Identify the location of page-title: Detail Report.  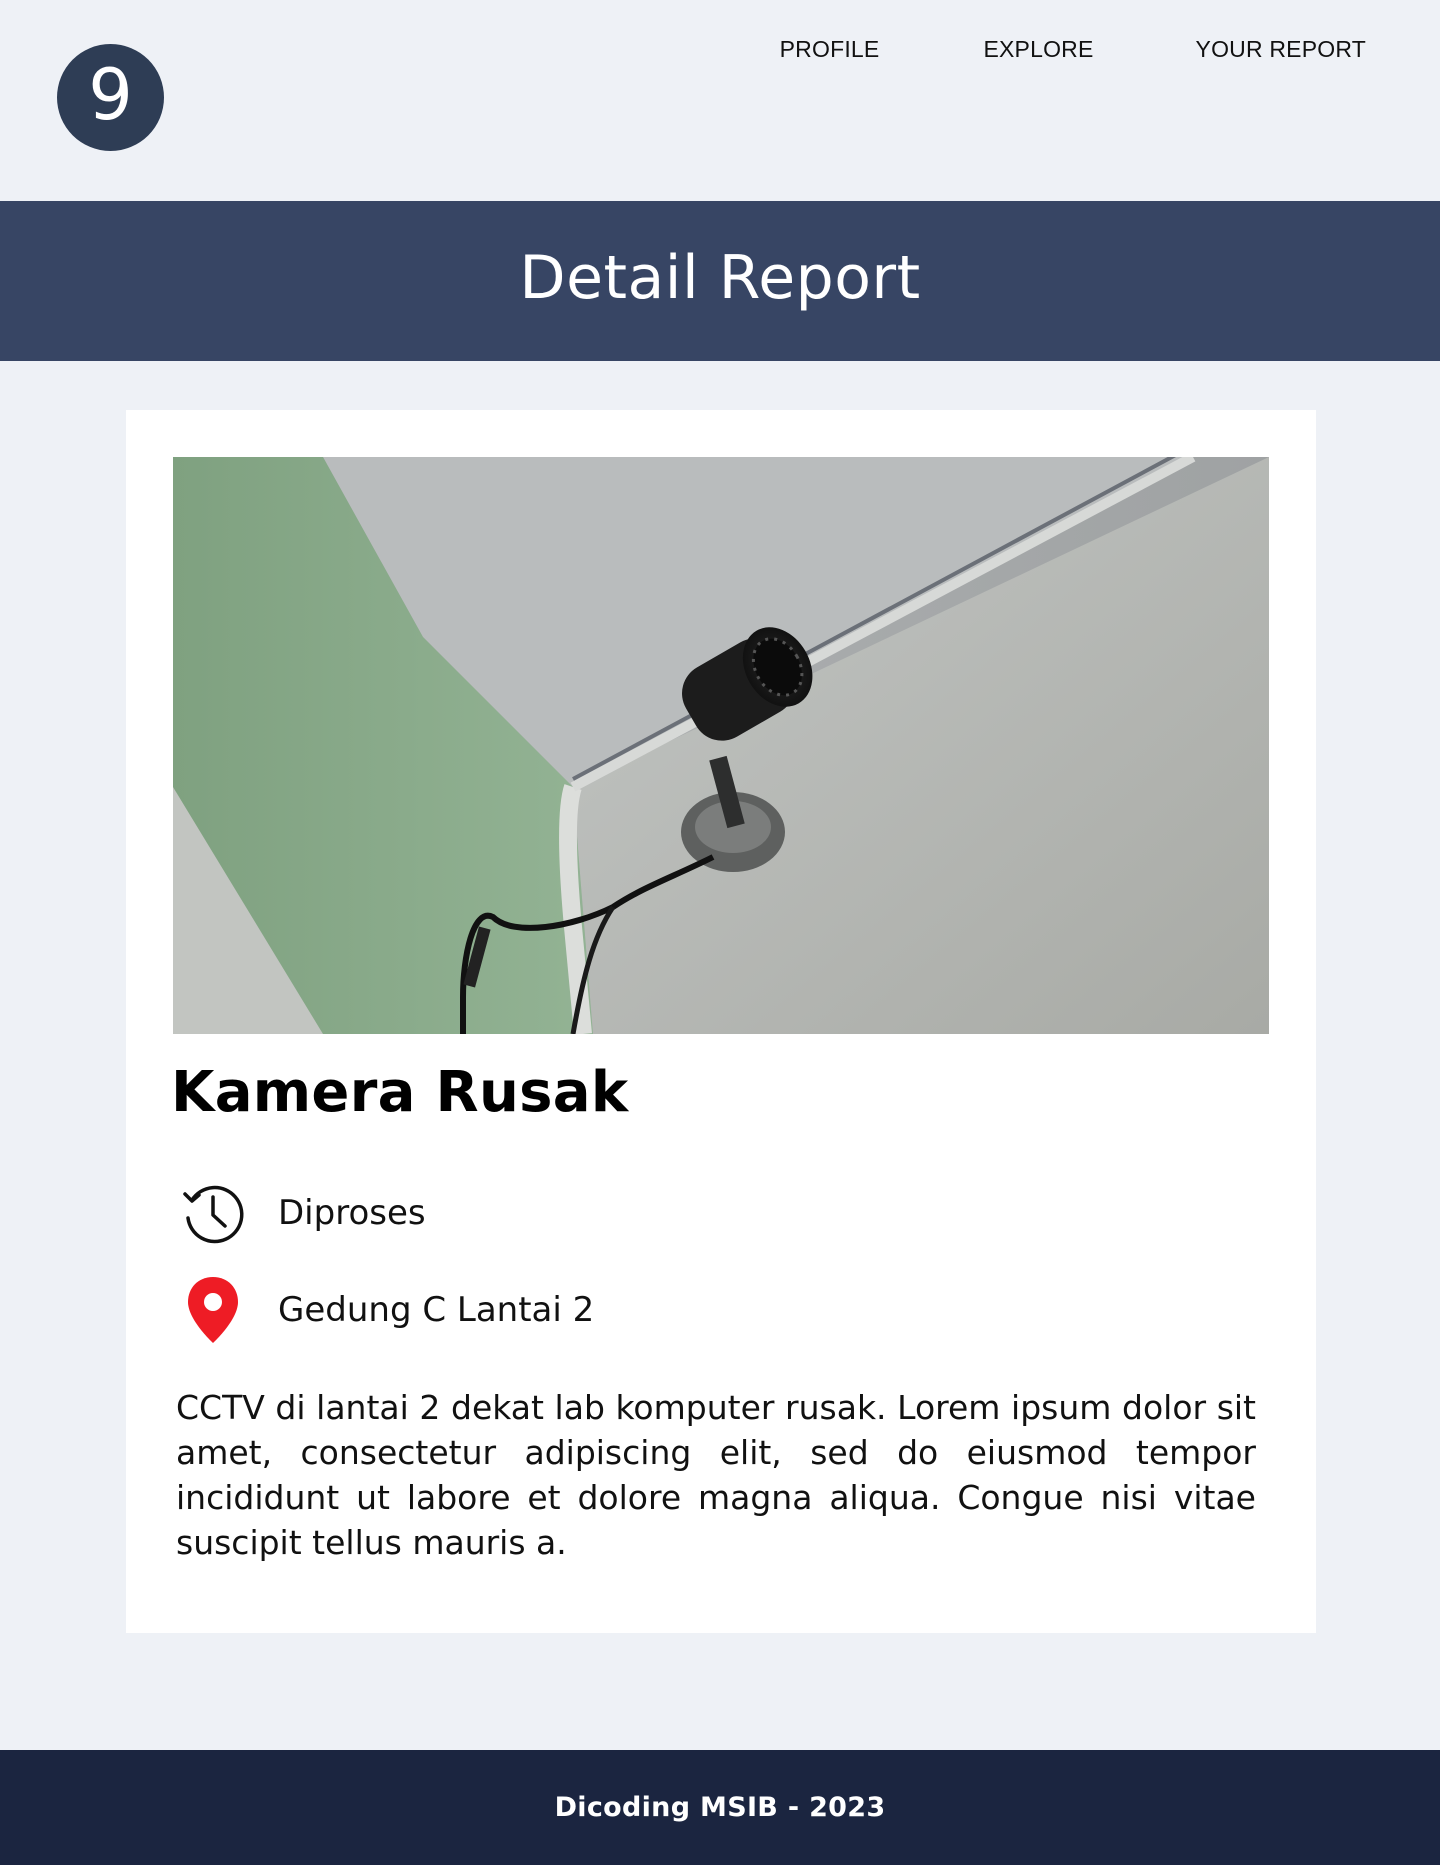
(720, 278).